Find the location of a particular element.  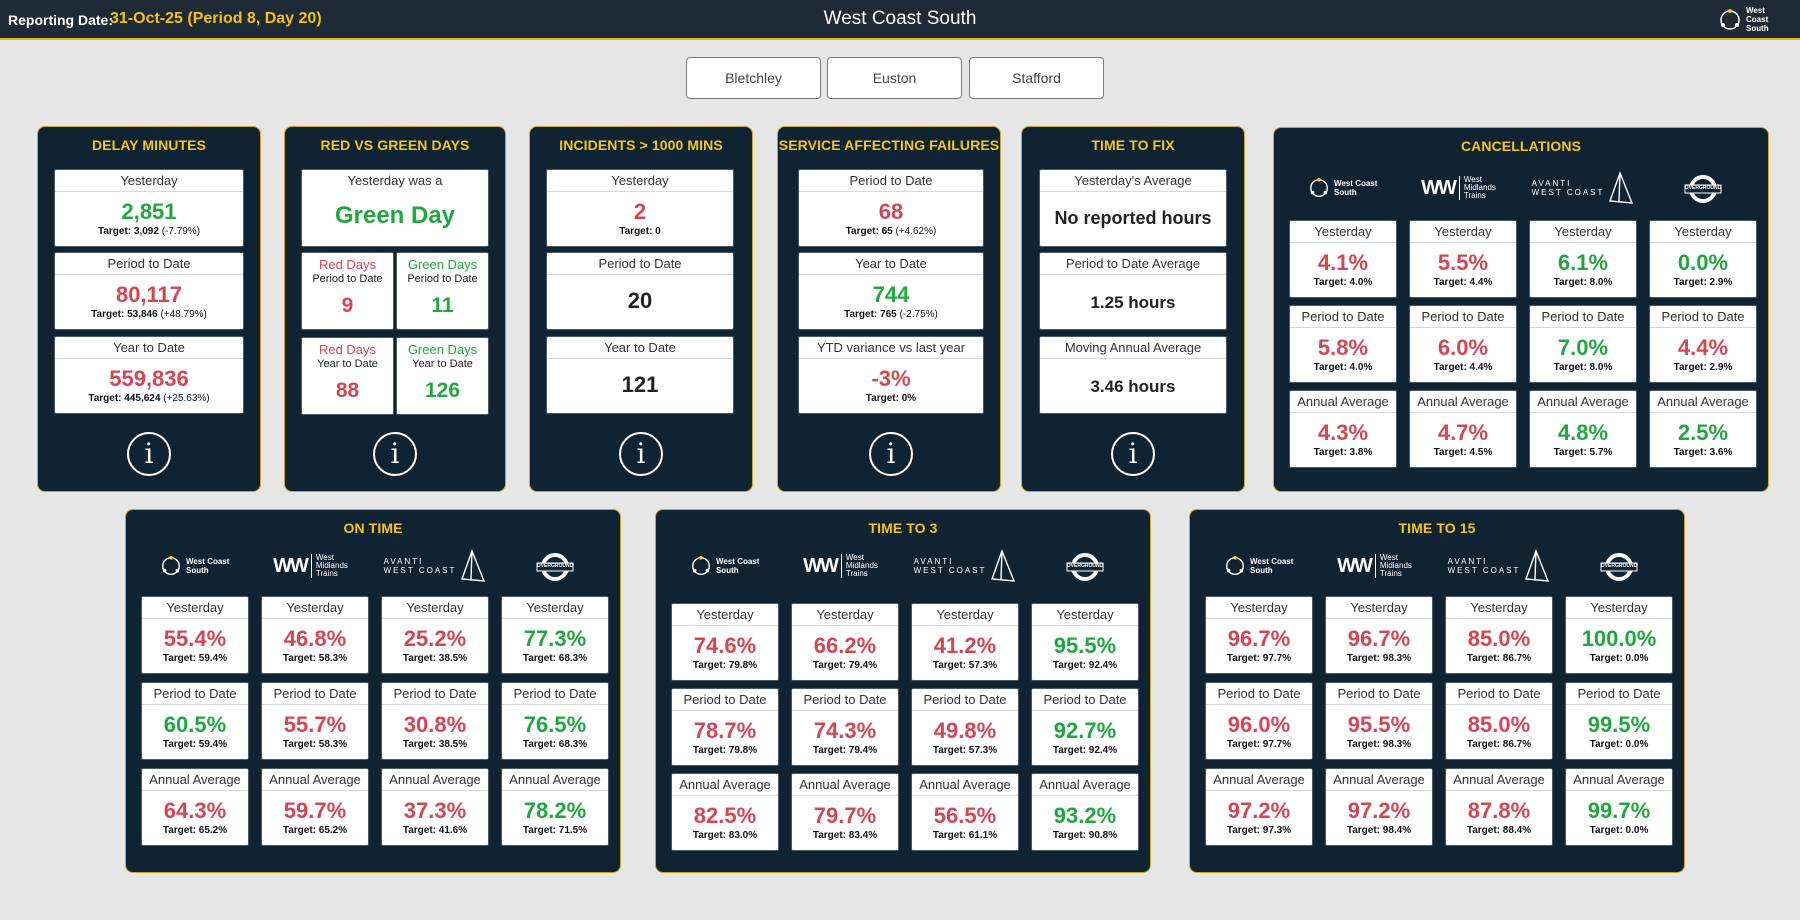

wmt-mark: WW is located at coordinates (1439, 187).